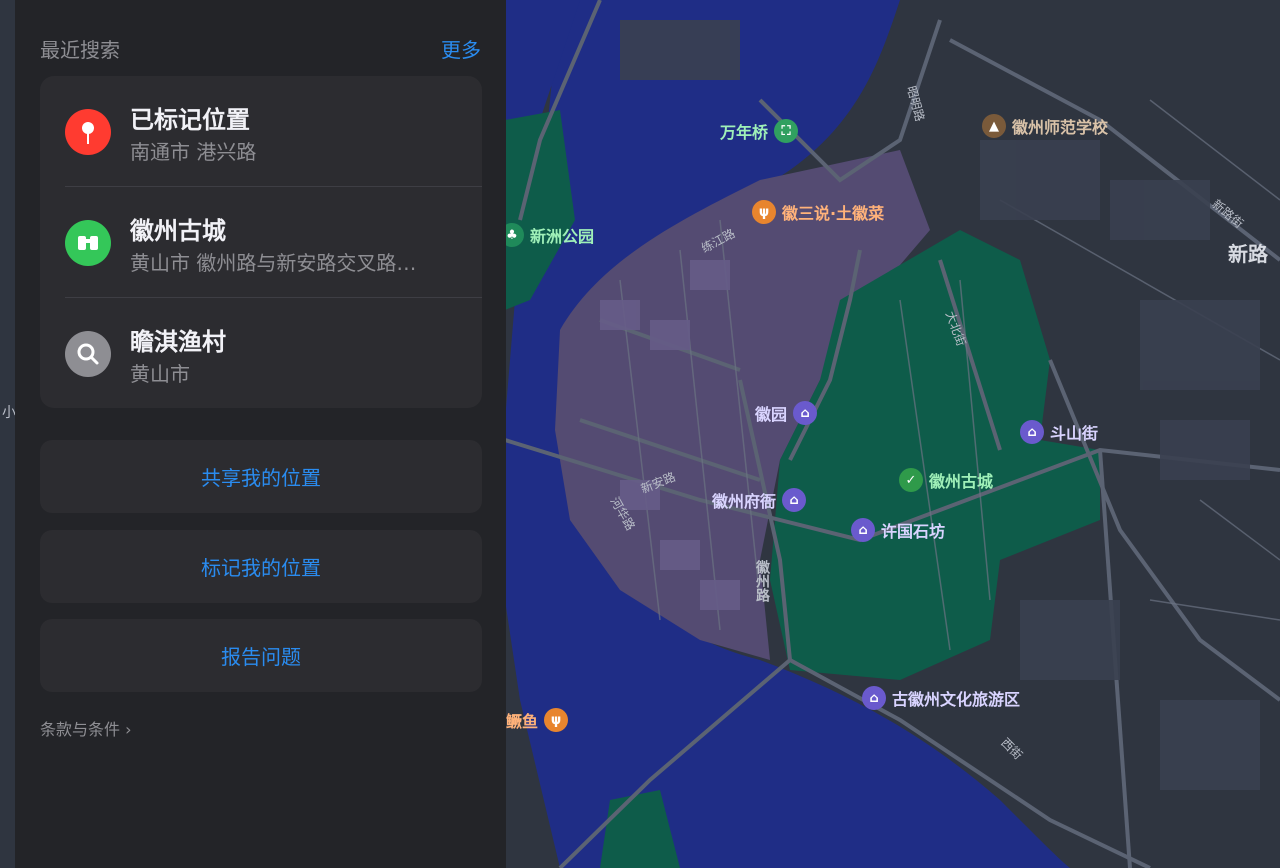 The image size is (1280, 868). What do you see at coordinates (562, 236) in the screenshot?
I see `poi-label: 新洲公园` at bounding box center [562, 236].